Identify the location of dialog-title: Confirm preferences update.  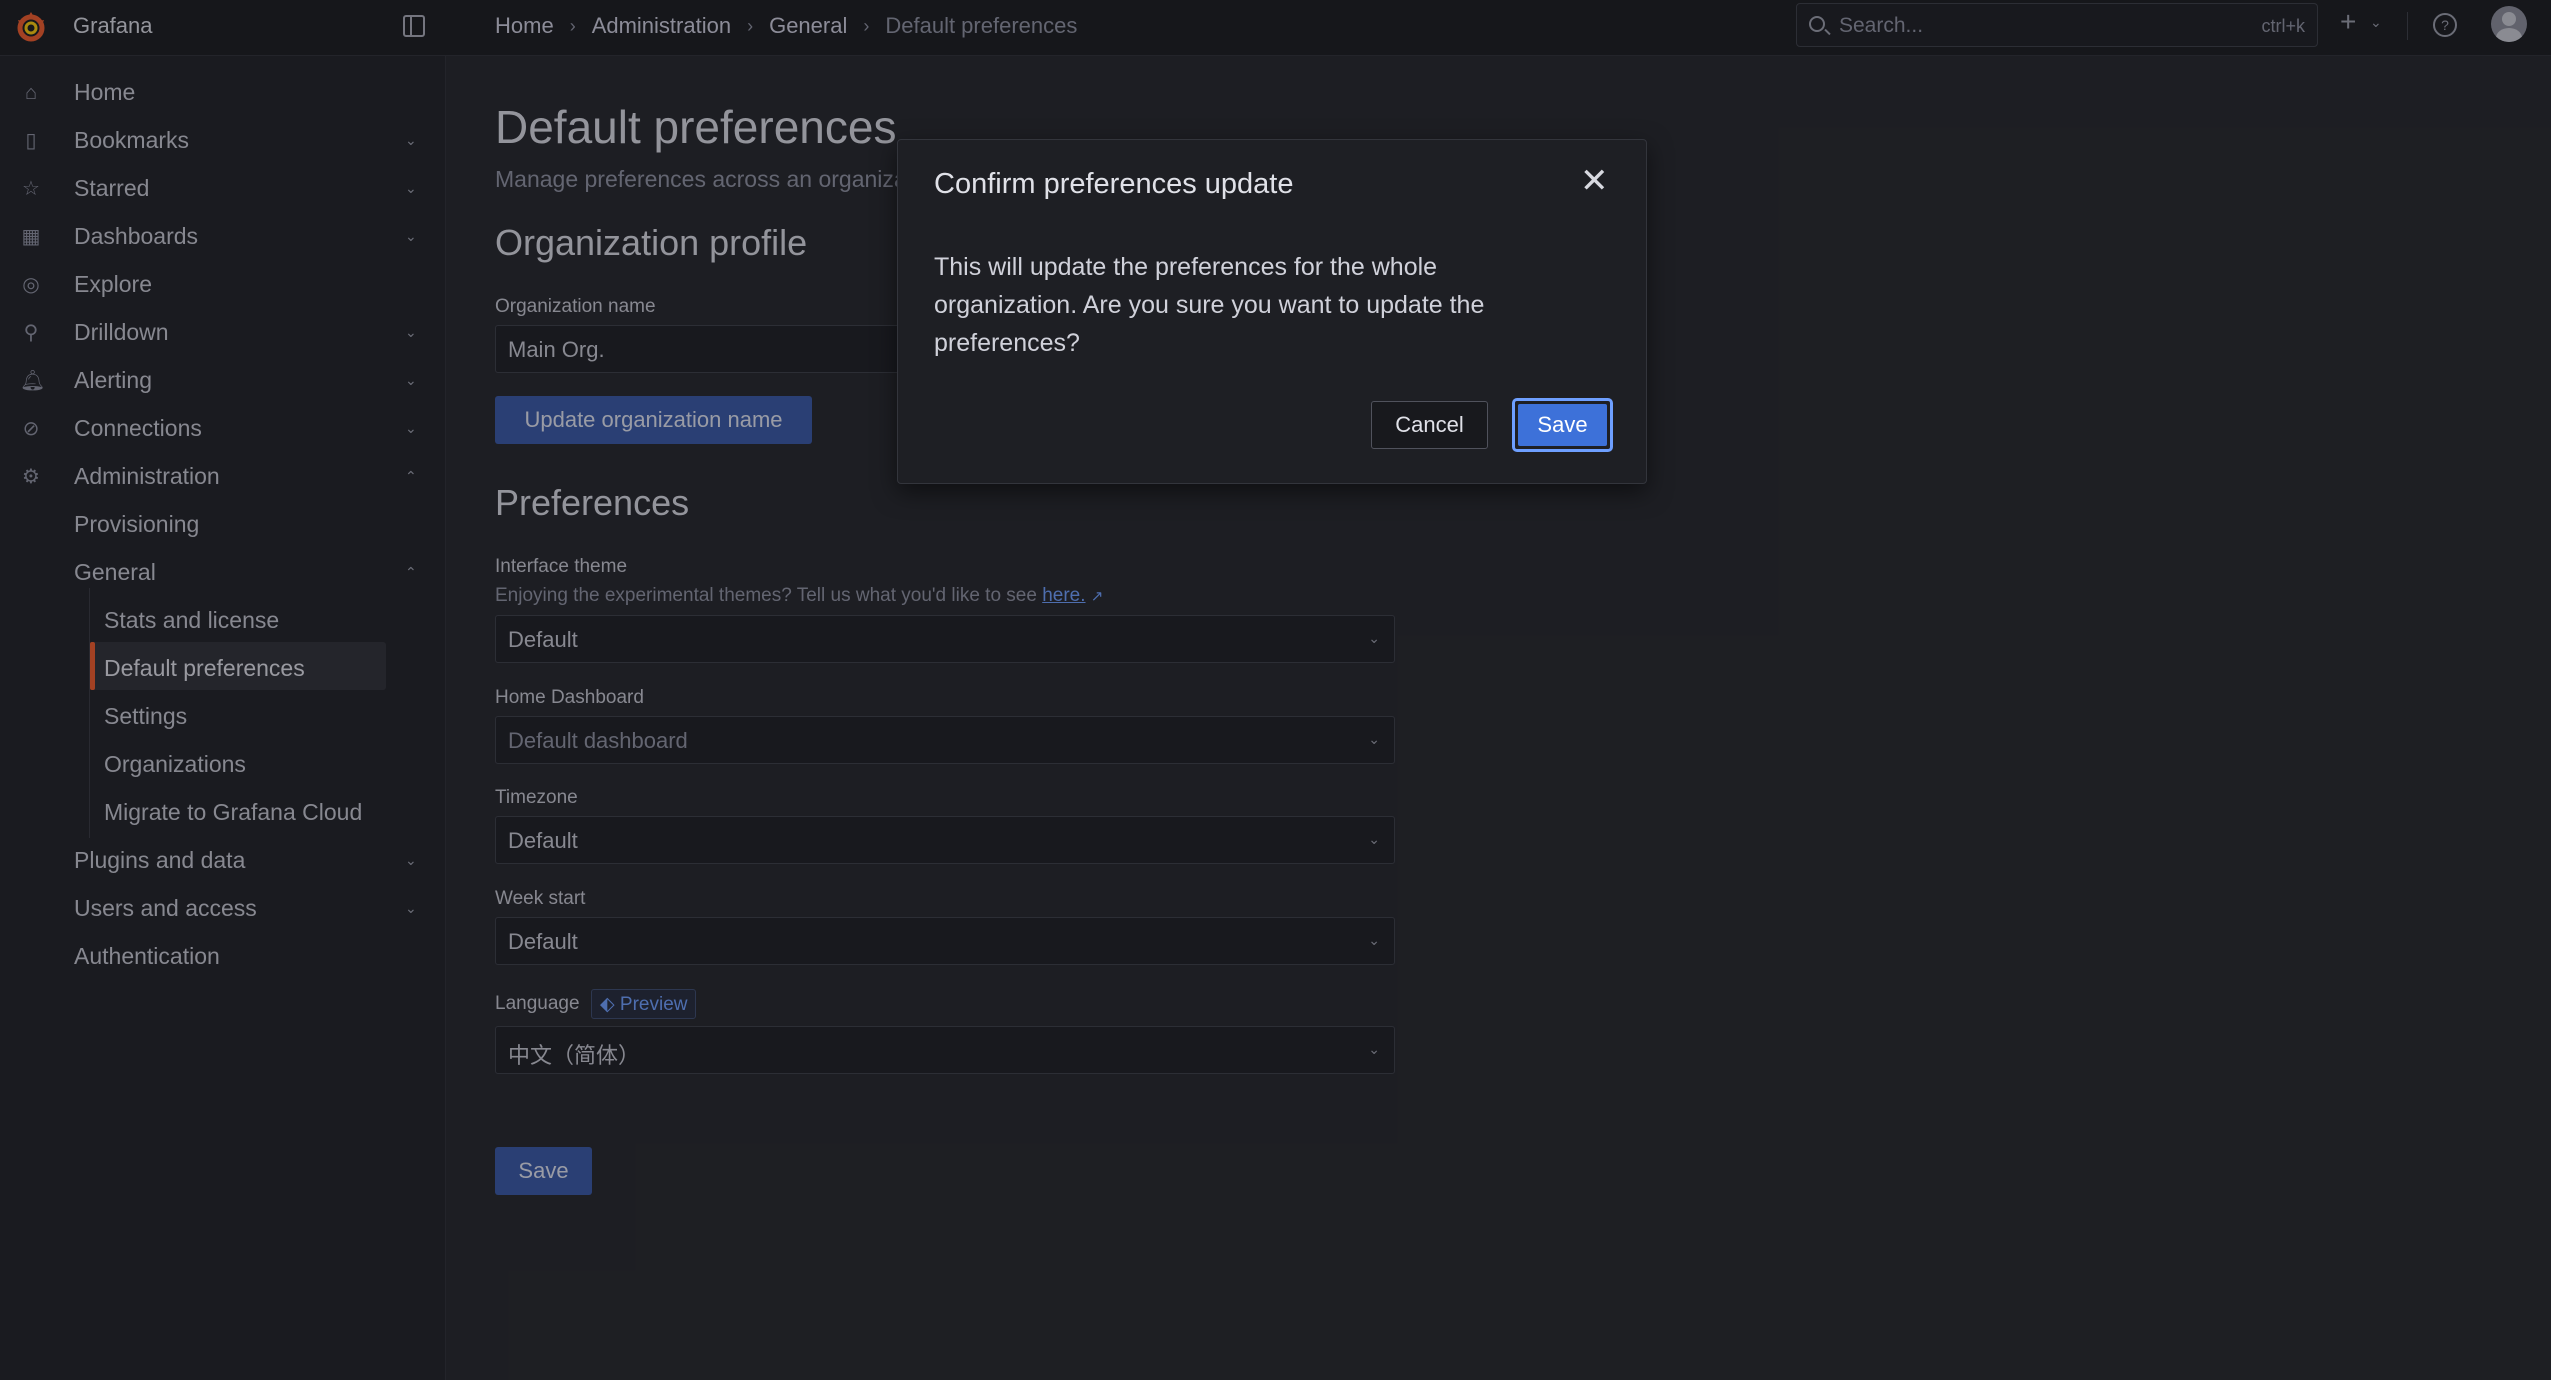
(1114, 184).